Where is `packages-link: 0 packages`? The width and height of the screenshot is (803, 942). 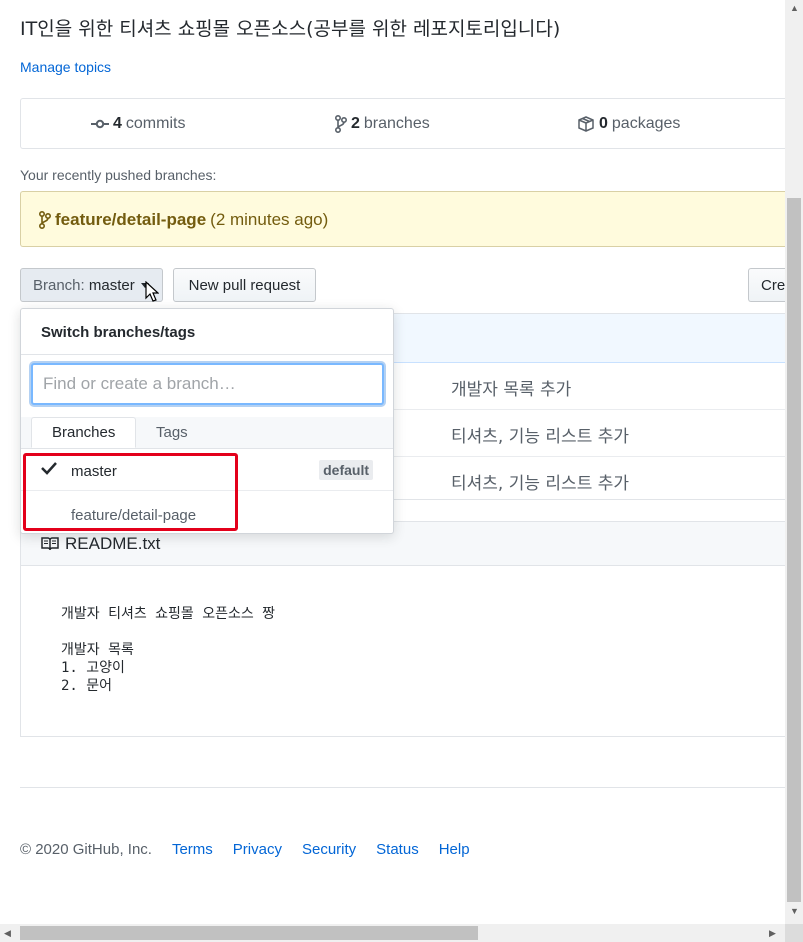 packages-link: 0 packages is located at coordinates (628, 124).